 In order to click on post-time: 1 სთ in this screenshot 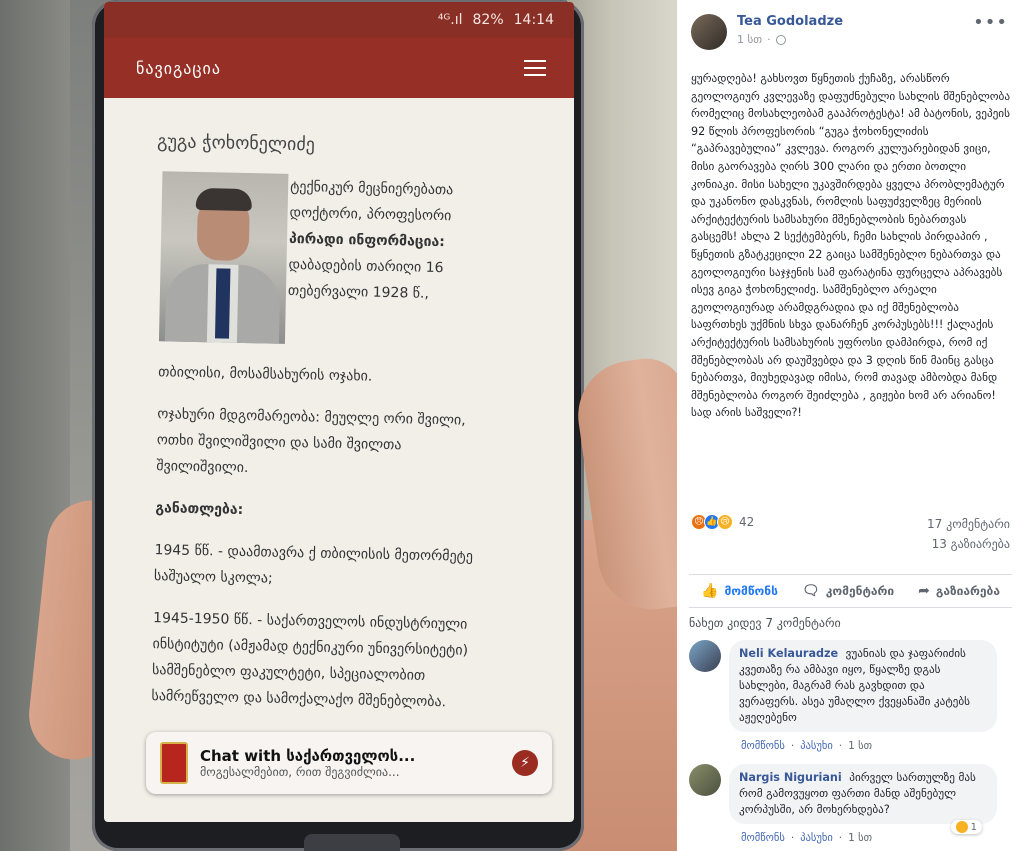, I will do `click(749, 39)`.